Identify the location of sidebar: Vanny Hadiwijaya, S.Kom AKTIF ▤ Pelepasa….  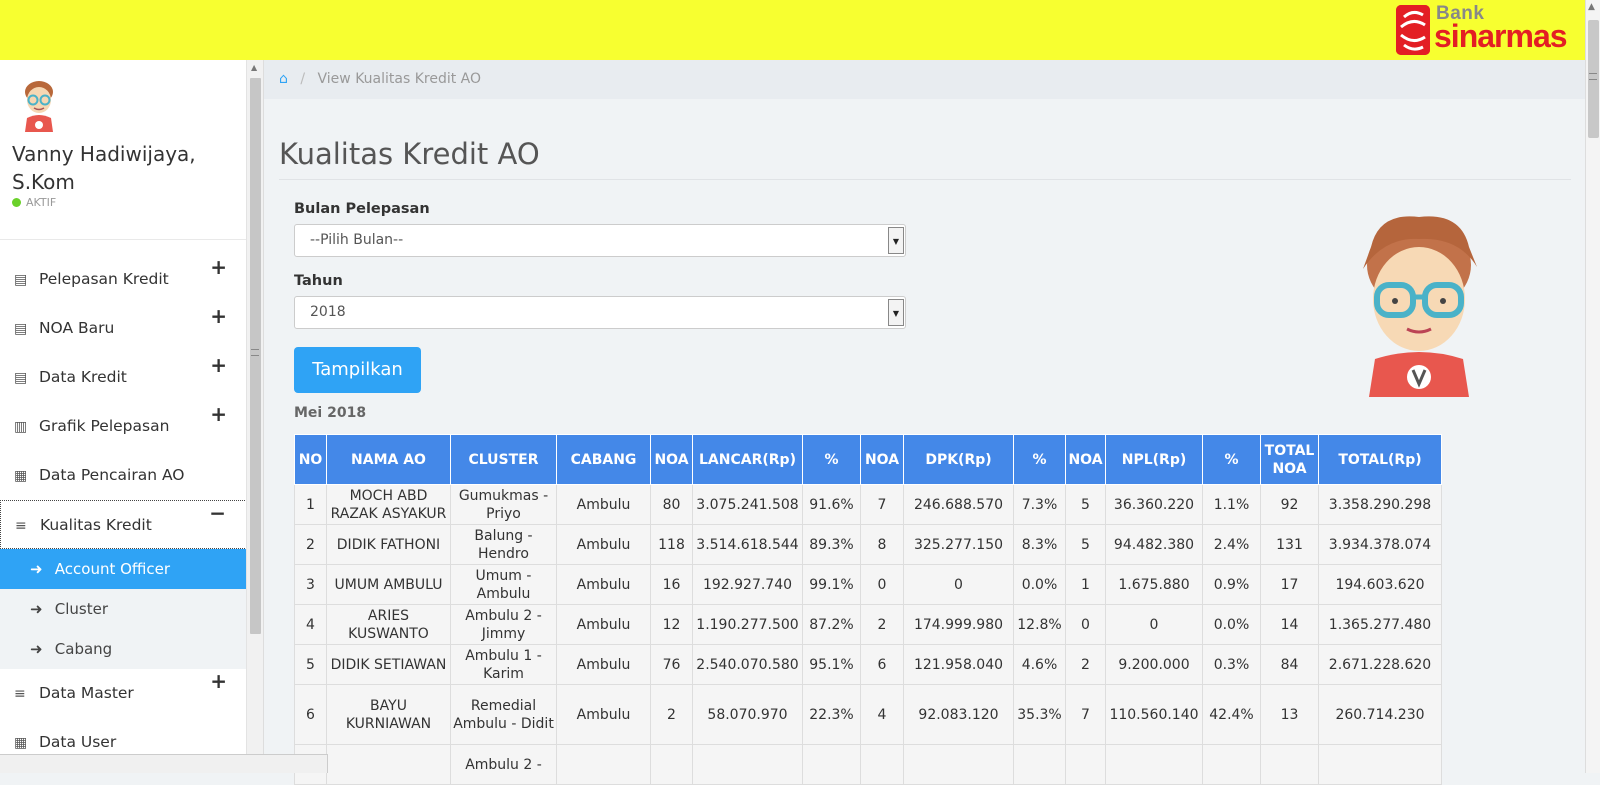
(123, 416).